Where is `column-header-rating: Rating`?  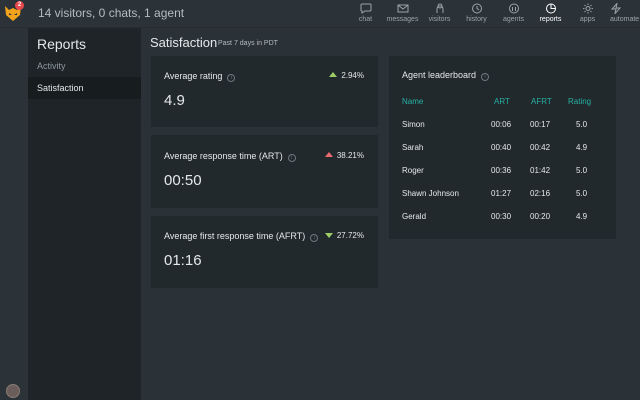 column-header-rating: Rating is located at coordinates (579, 101).